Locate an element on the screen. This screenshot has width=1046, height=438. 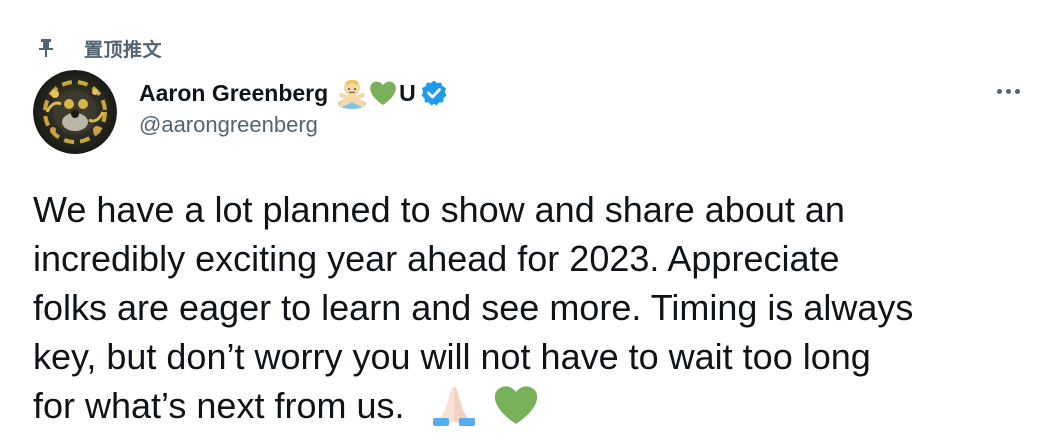
author-row: Aaron Greenberg U is located at coordinates (293, 93).